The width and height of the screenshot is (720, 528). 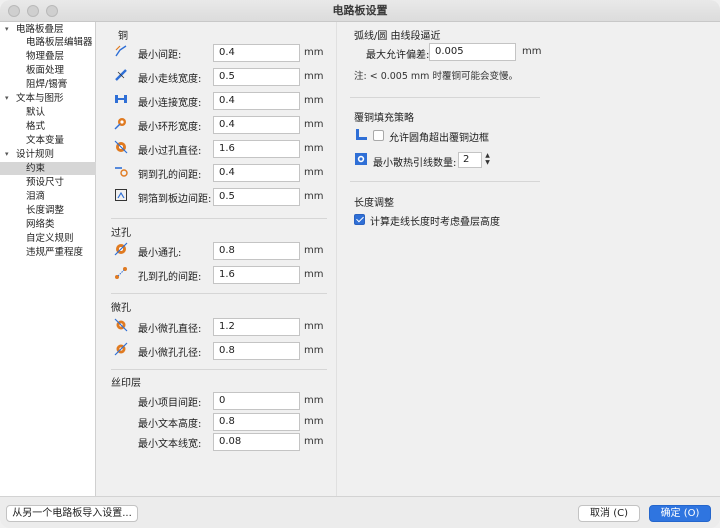 I want to click on stackup-height-label: 计算走线长度时考虑叠层高度, so click(x=435, y=222).